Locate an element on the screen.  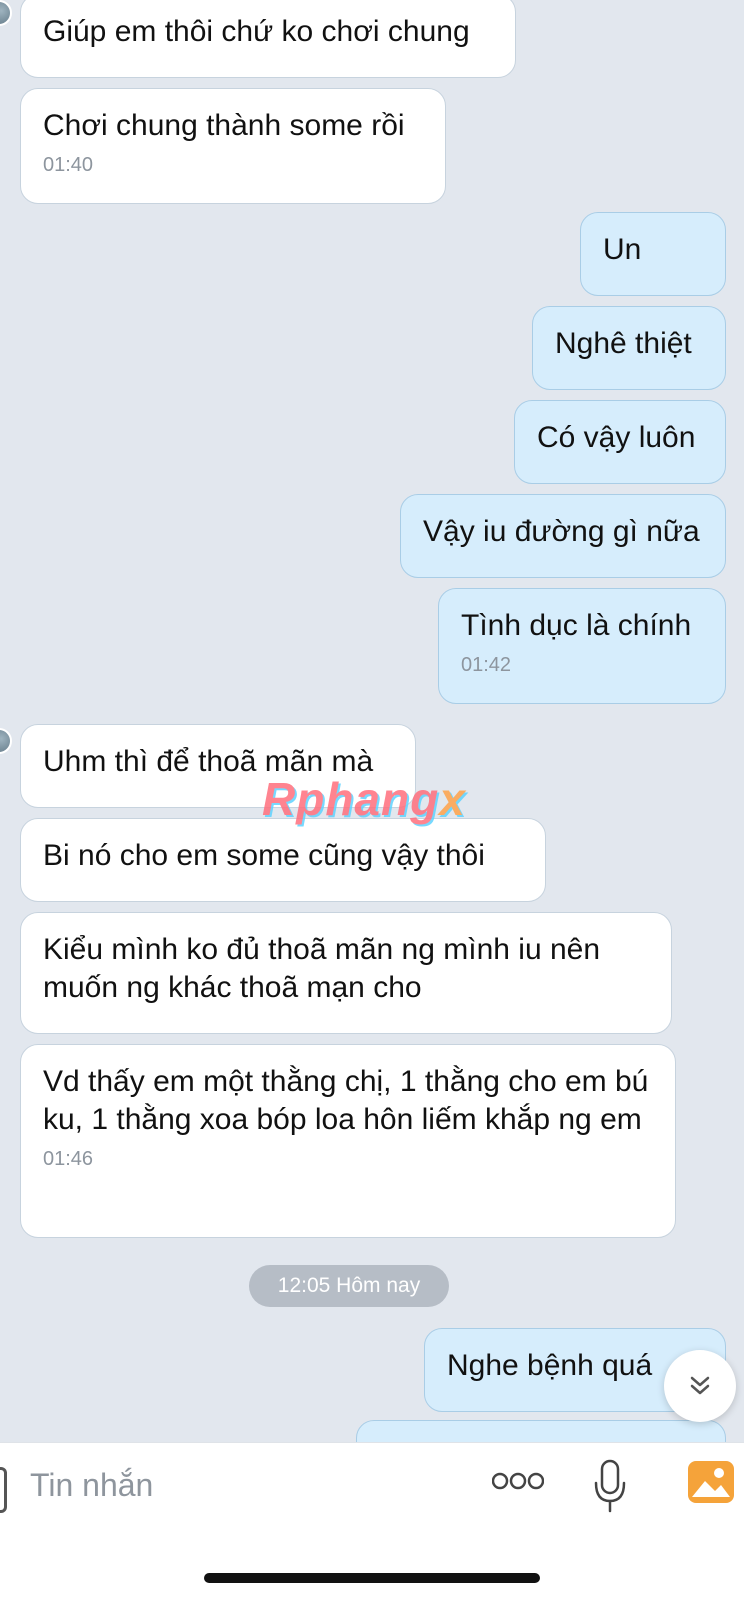
message-text: Chơi chung thành some rồi is located at coordinates (224, 125).